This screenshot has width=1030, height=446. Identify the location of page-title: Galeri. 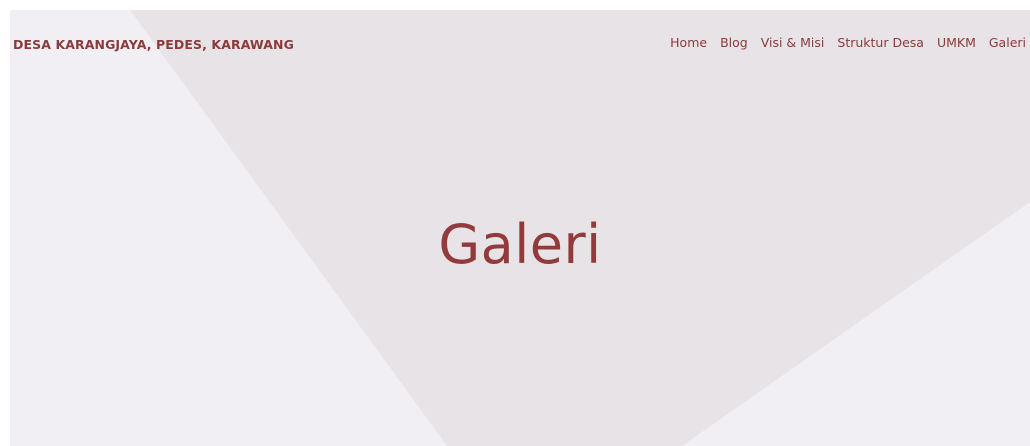
(520, 244).